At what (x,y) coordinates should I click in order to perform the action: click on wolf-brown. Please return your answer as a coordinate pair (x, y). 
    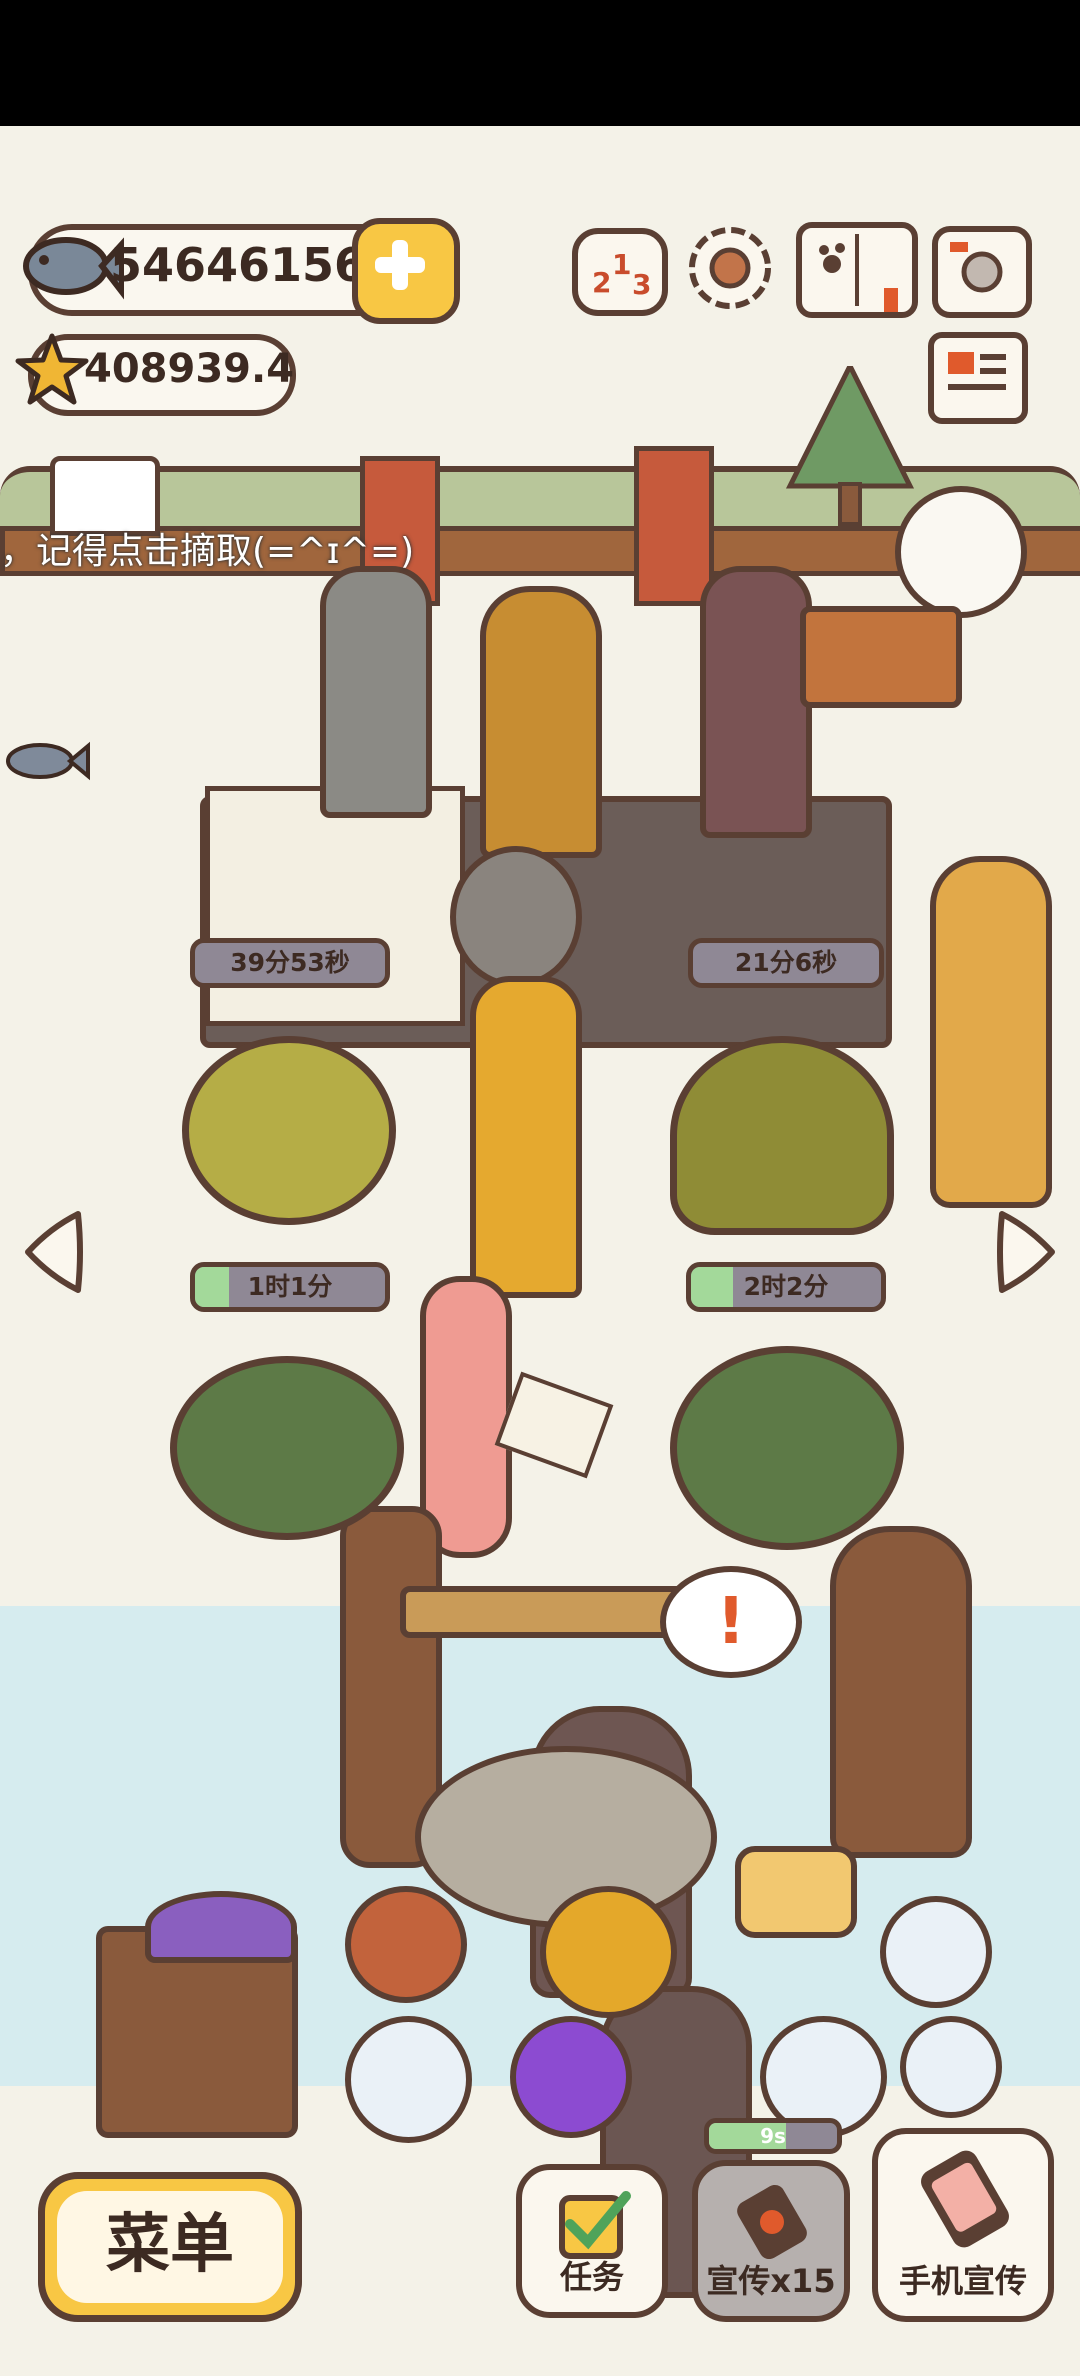
    Looking at the image, I should click on (756, 702).